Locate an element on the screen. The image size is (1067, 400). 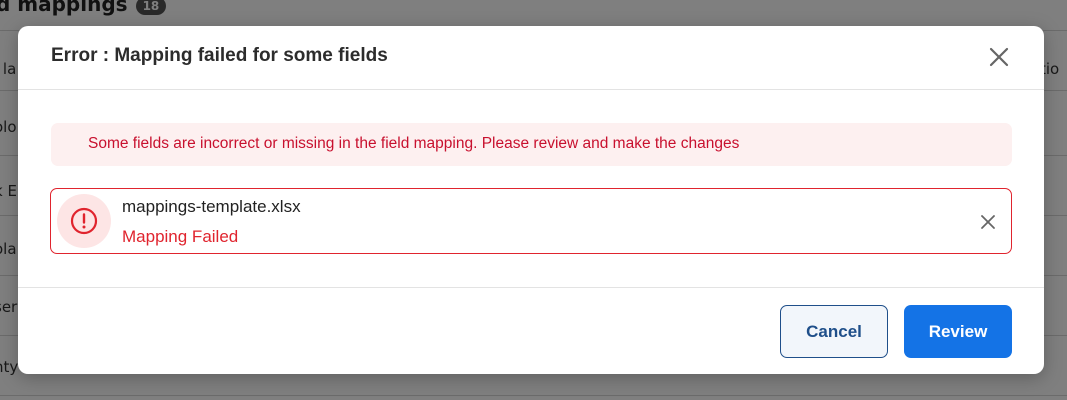
file-status-icon-wrap is located at coordinates (84, 221).